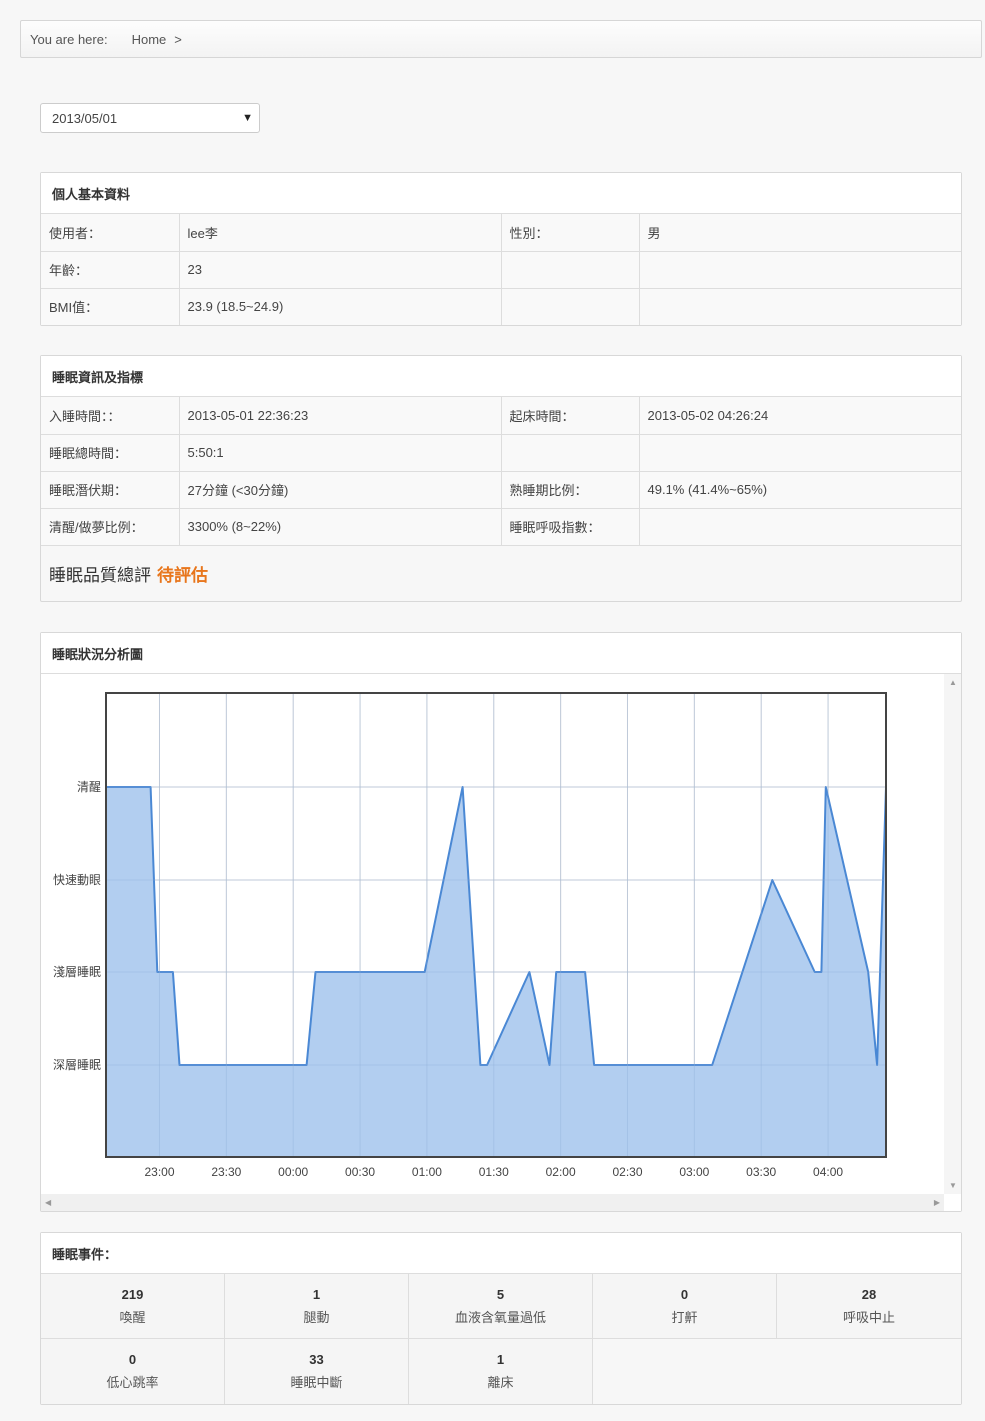  What do you see at coordinates (247, 118) in the screenshot?
I see `caret-down-icon: ▼` at bounding box center [247, 118].